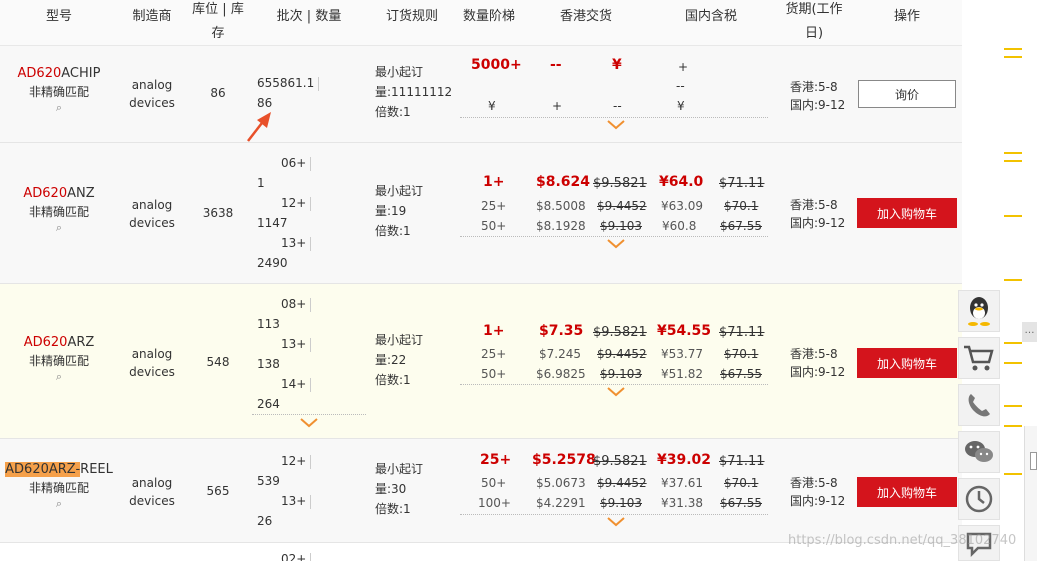 The height and width of the screenshot is (561, 1037). What do you see at coordinates (309, 16) in the screenshot?
I see `col-lot: 批次 | 数量` at bounding box center [309, 16].